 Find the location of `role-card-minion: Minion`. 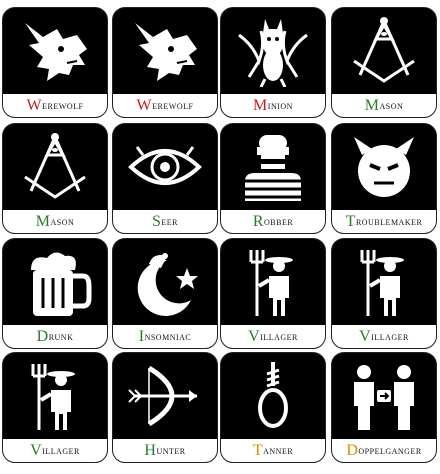

role-card-minion: Minion is located at coordinates (273, 62).